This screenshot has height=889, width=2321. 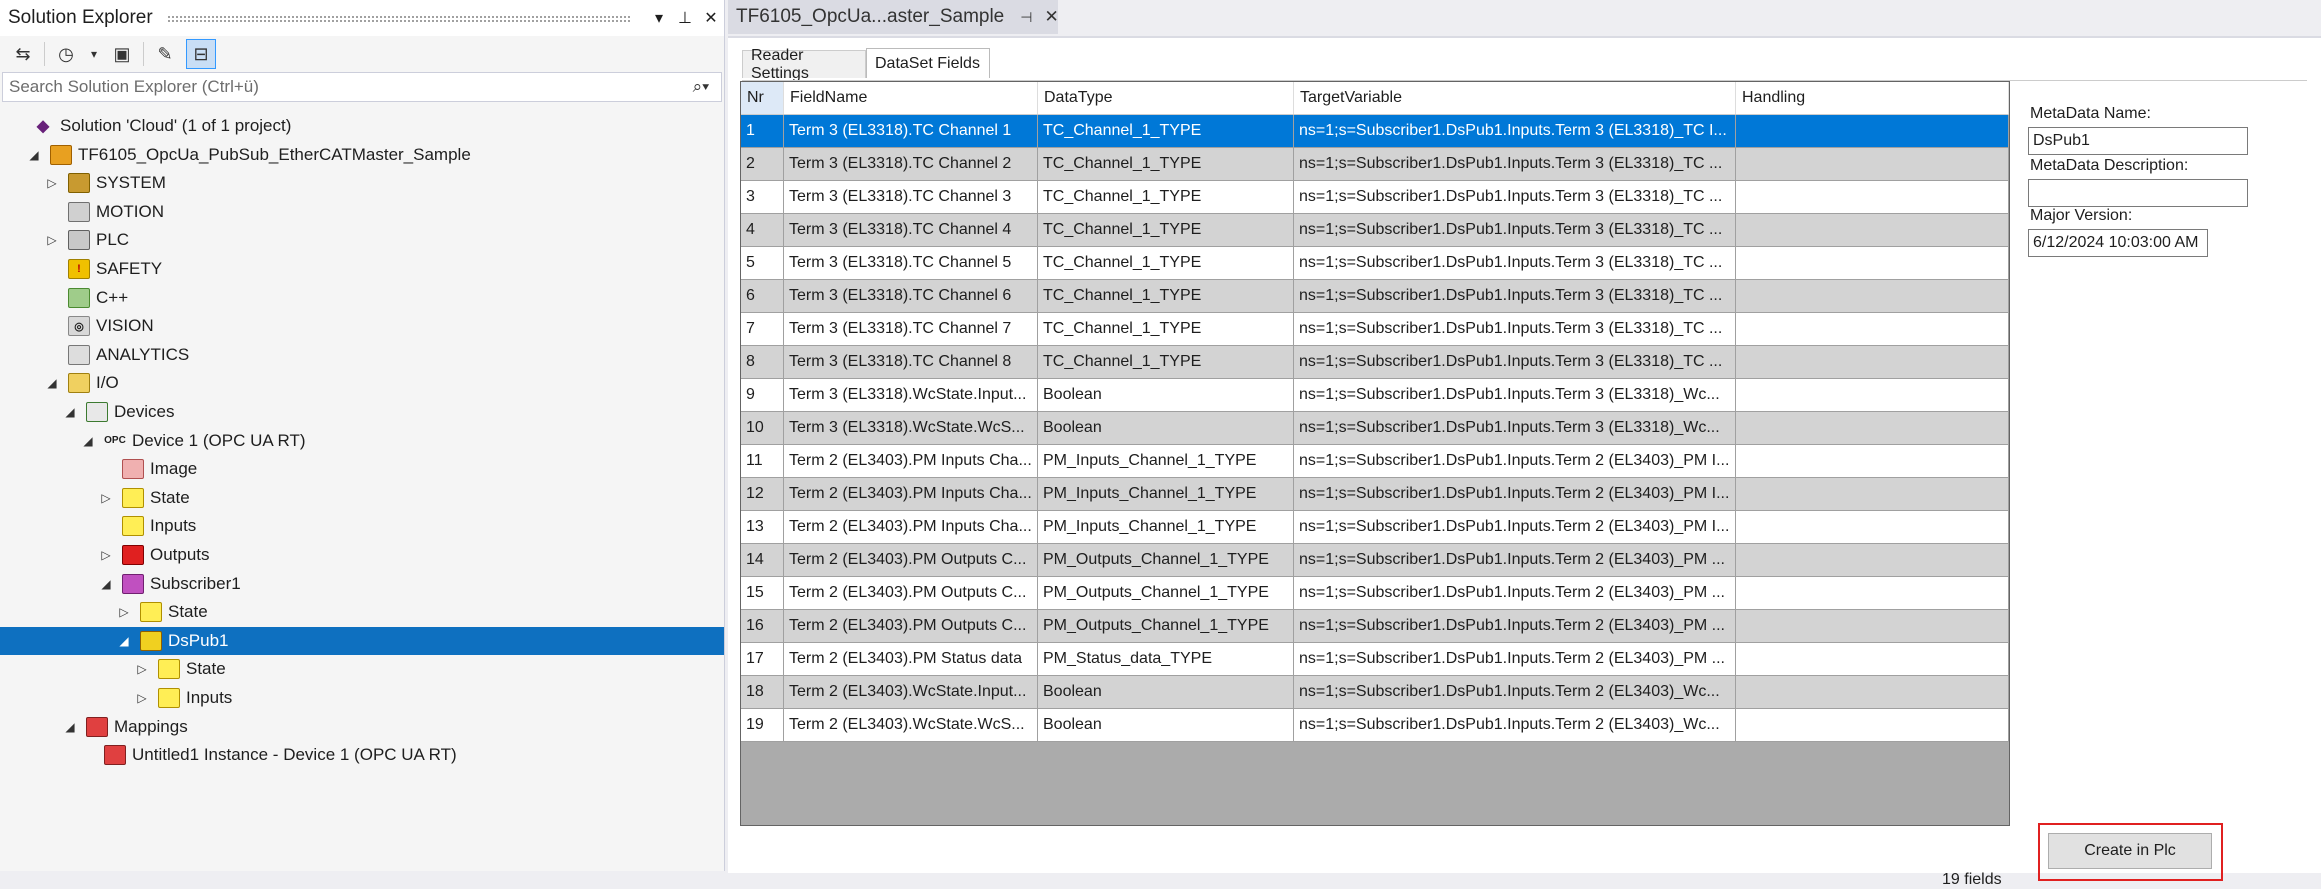 I want to click on create-in-plc-button: Create in Plc, so click(x=2130, y=851).